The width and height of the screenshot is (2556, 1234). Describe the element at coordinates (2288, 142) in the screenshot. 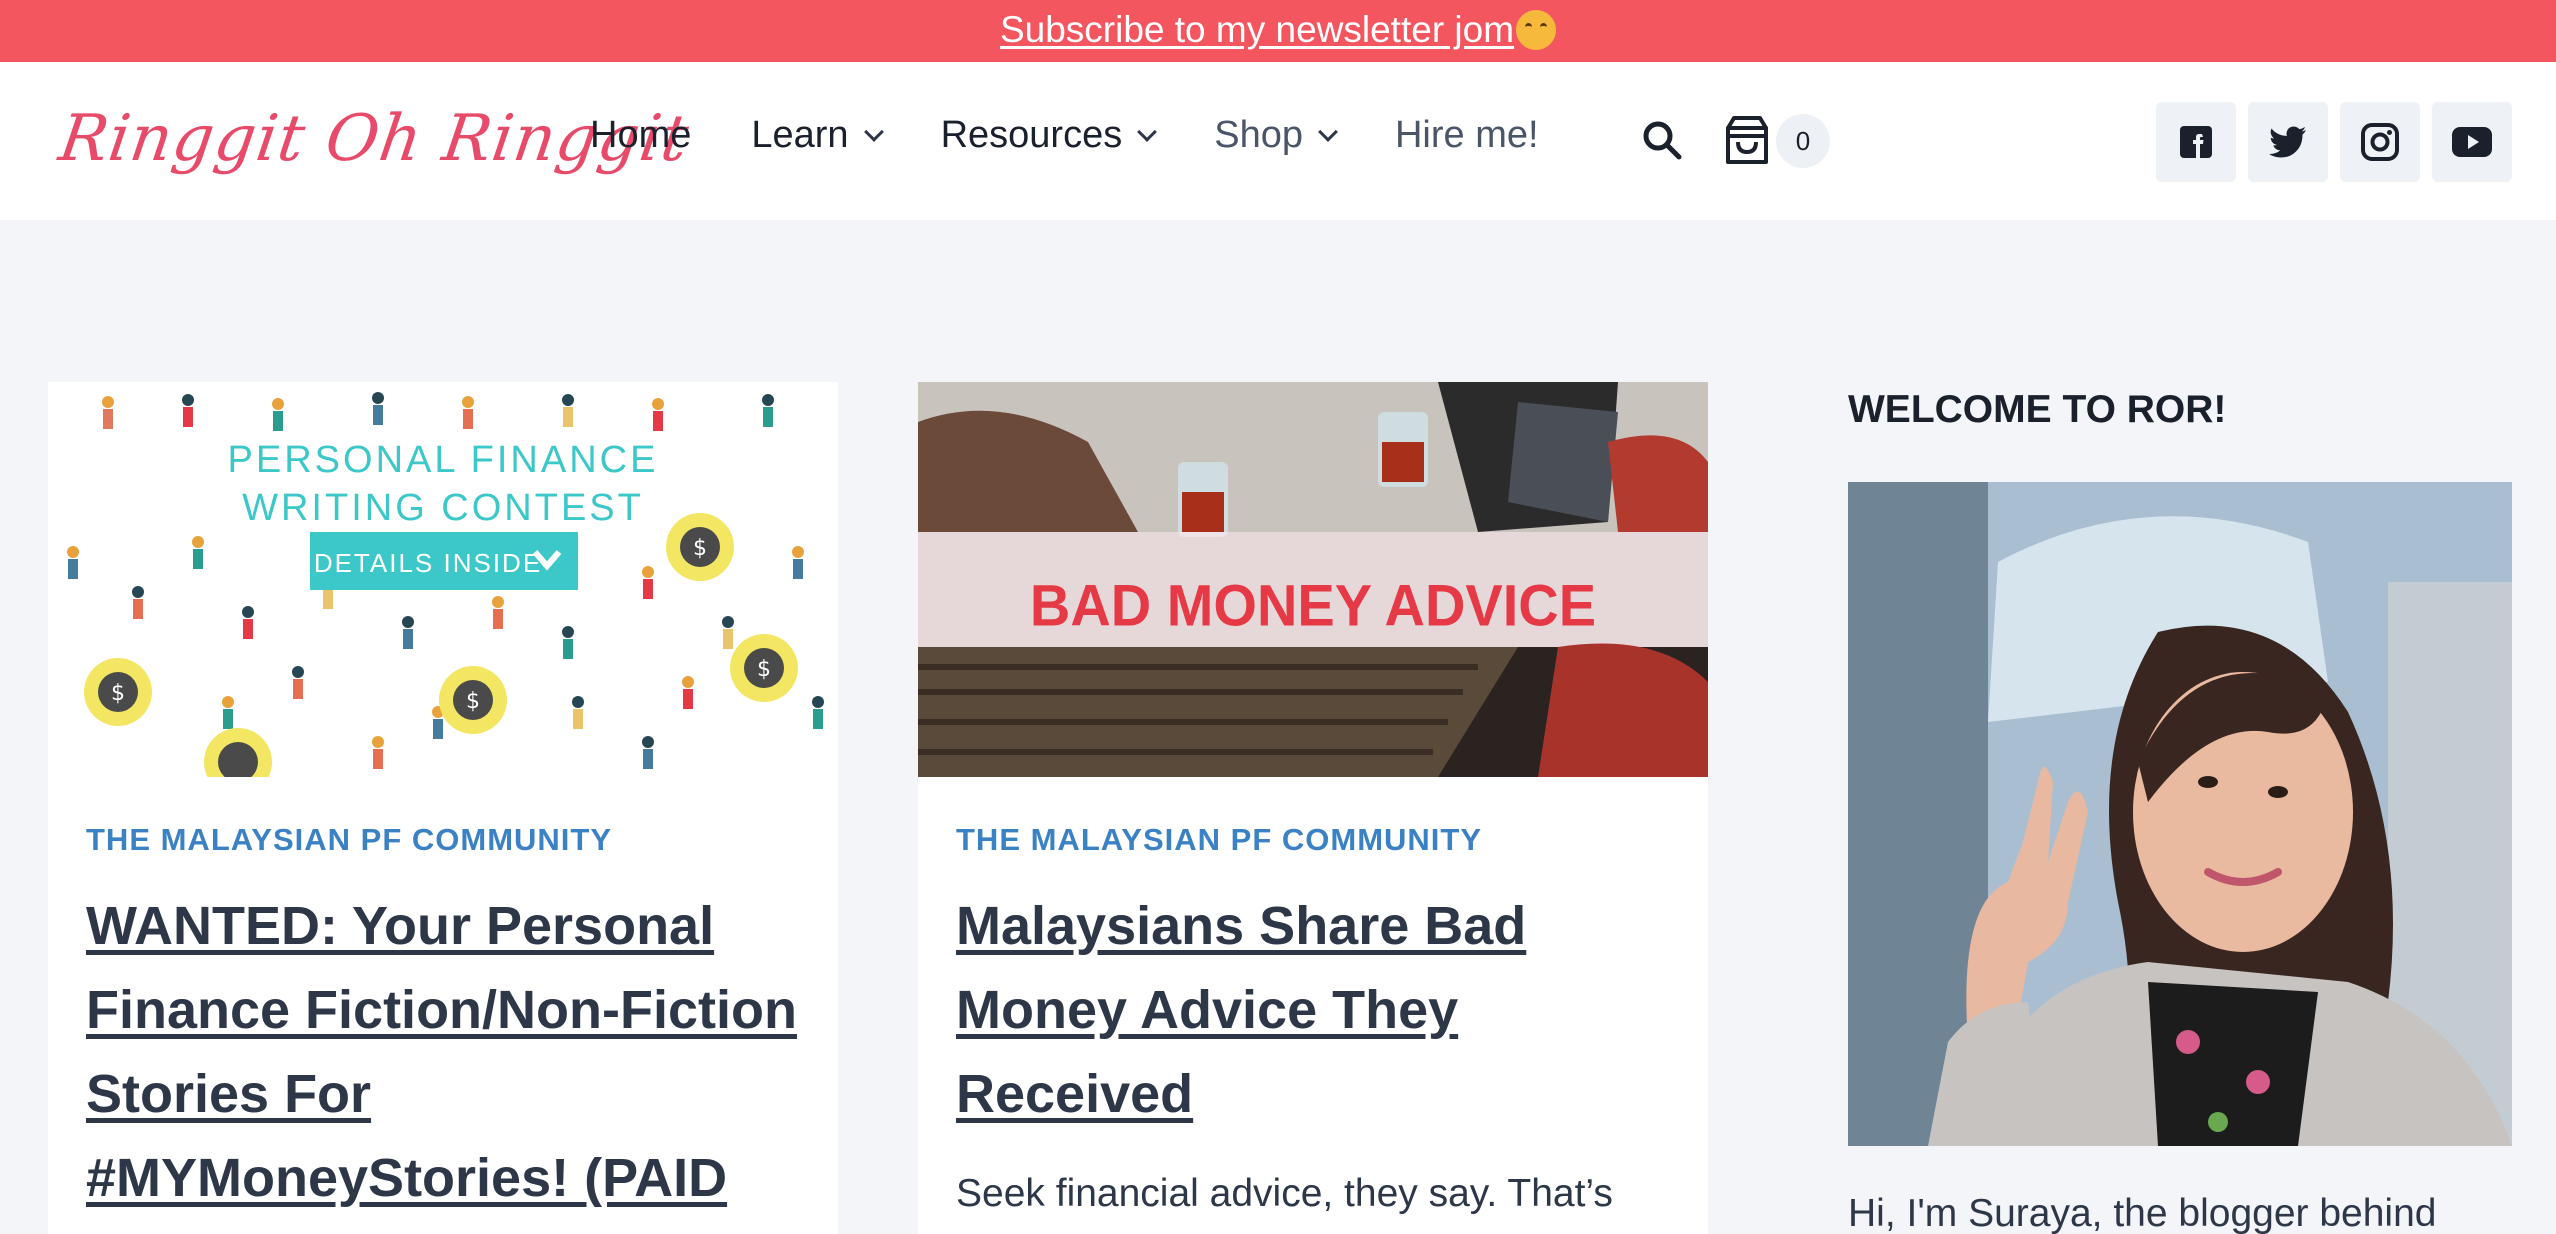

I see `twitter-icon` at that location.